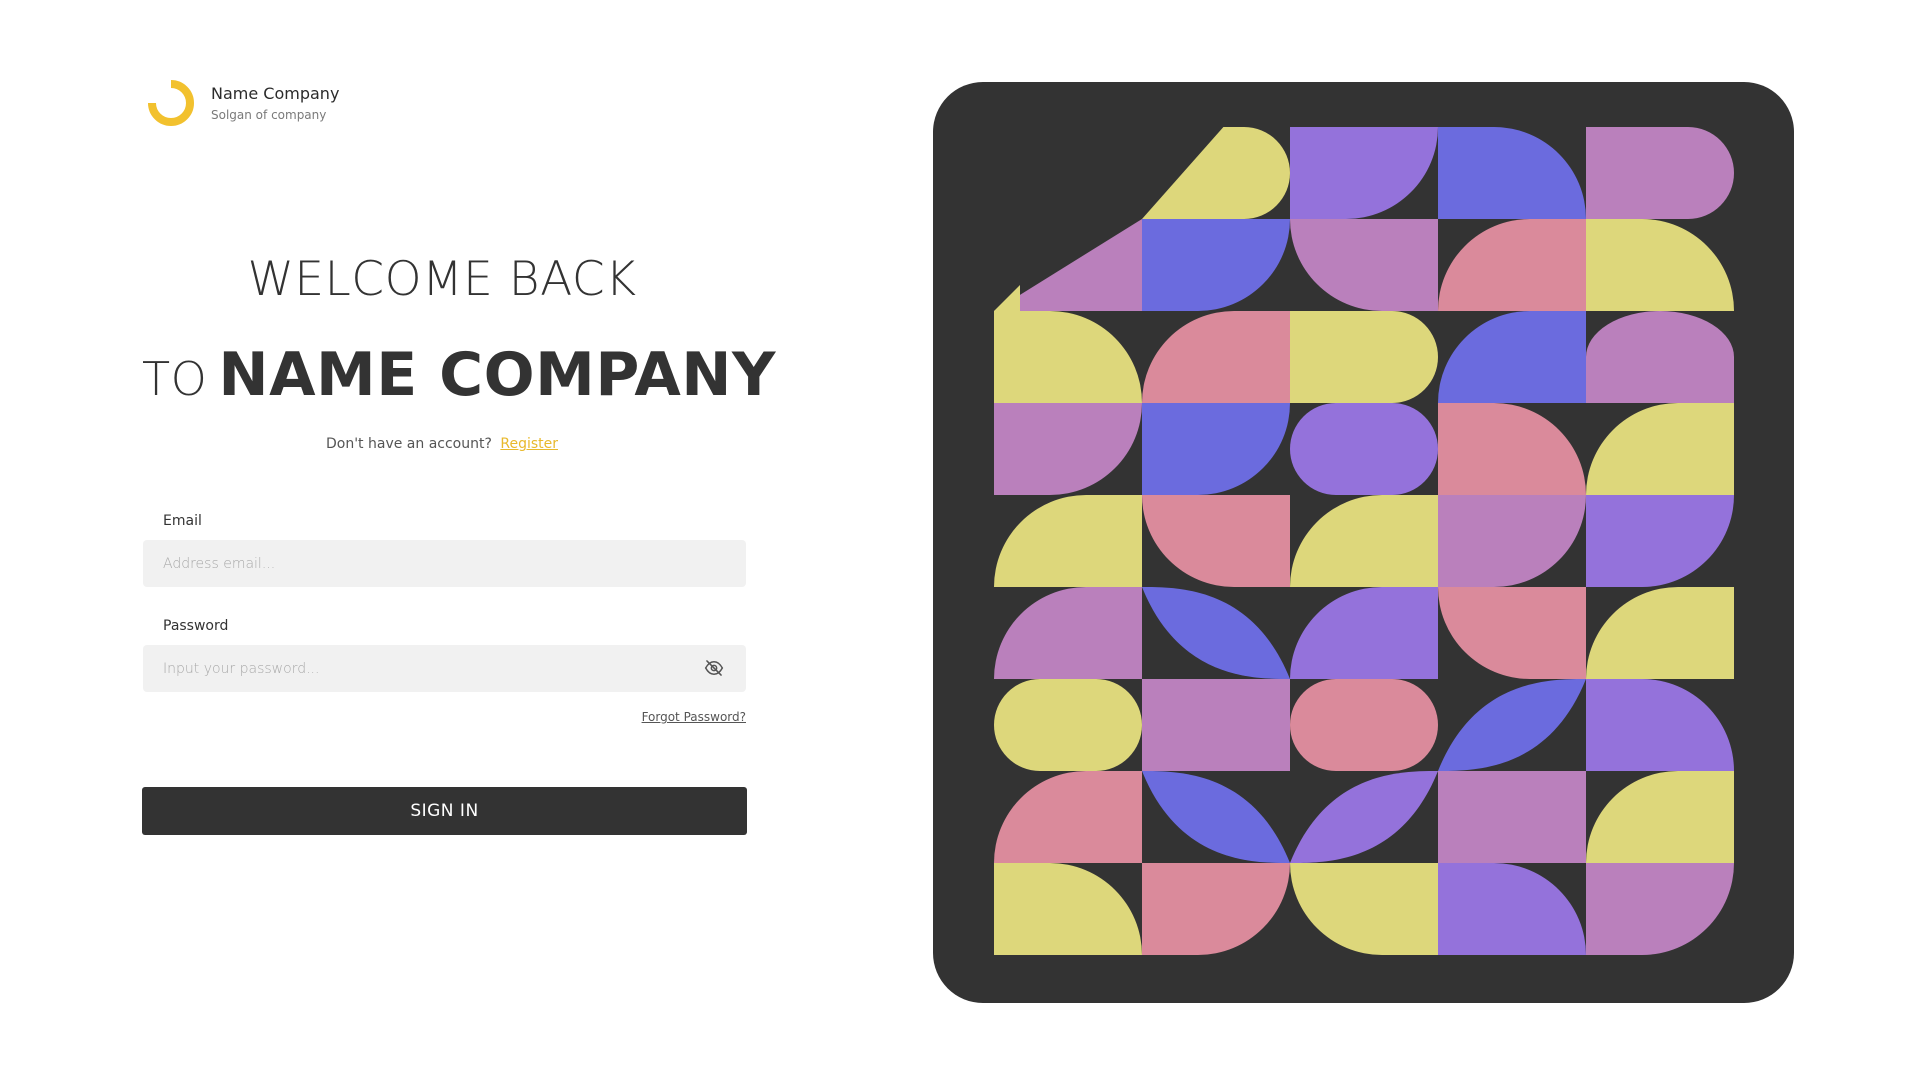 This screenshot has width=1920, height=1080. I want to click on eye-off-icon, so click(714, 668).